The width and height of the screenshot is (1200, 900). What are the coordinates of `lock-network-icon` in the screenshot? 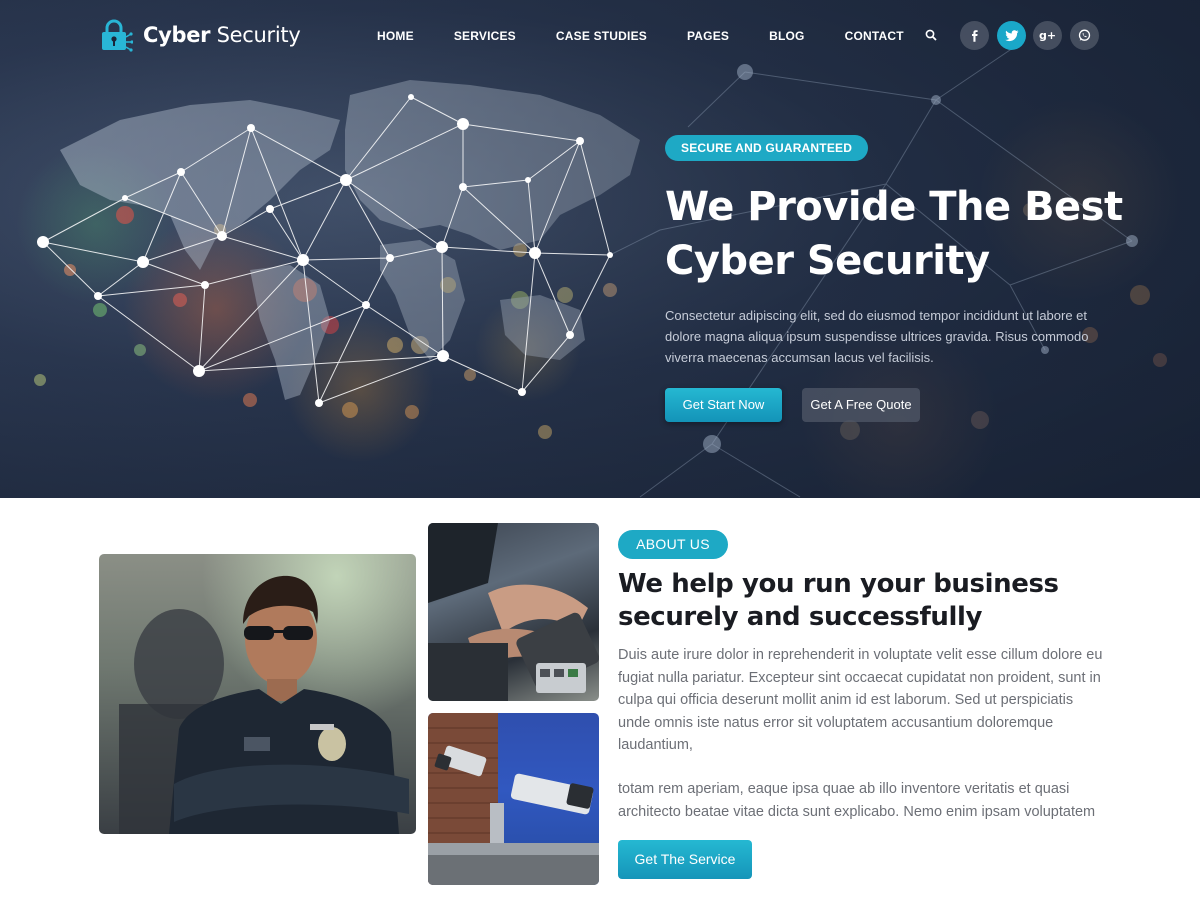 It's located at (116, 35).